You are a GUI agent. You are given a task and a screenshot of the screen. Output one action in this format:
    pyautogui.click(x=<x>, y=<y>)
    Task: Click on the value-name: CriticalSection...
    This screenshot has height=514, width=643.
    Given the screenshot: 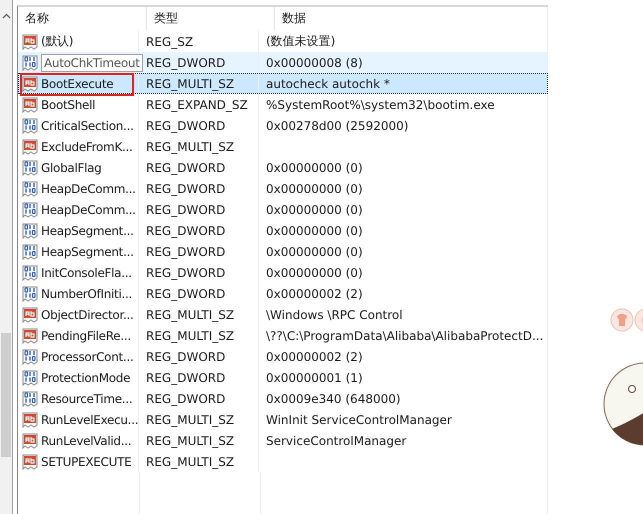 What is the action you would take?
    pyautogui.click(x=87, y=125)
    